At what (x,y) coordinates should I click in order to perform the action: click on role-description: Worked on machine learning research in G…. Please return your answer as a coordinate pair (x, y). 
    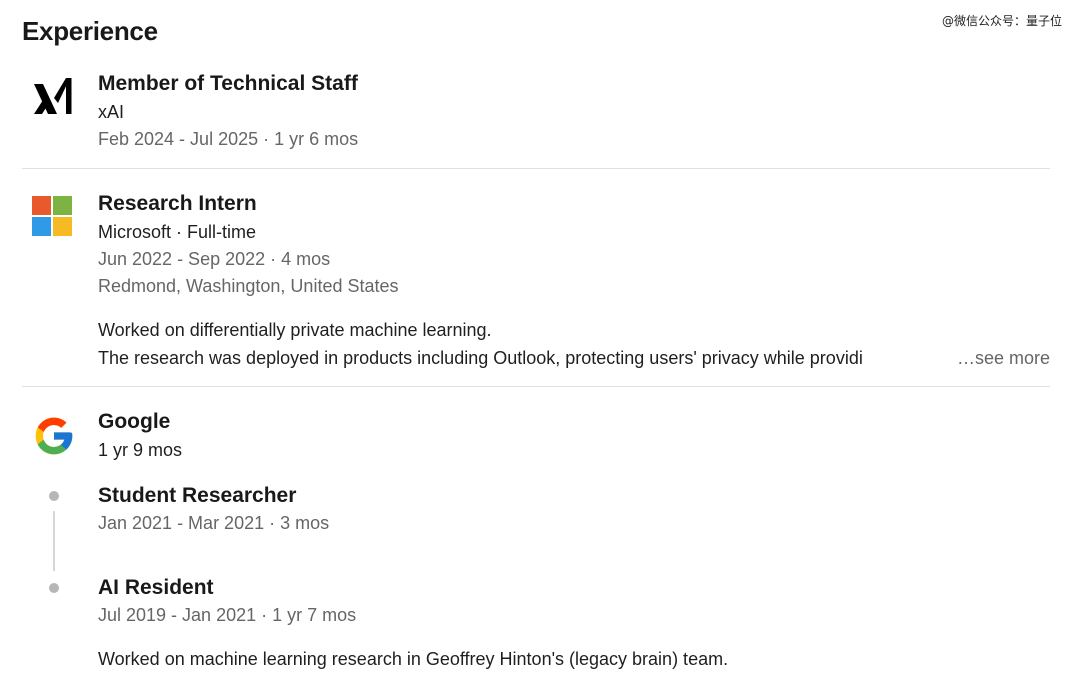
    Looking at the image, I should click on (413, 659).